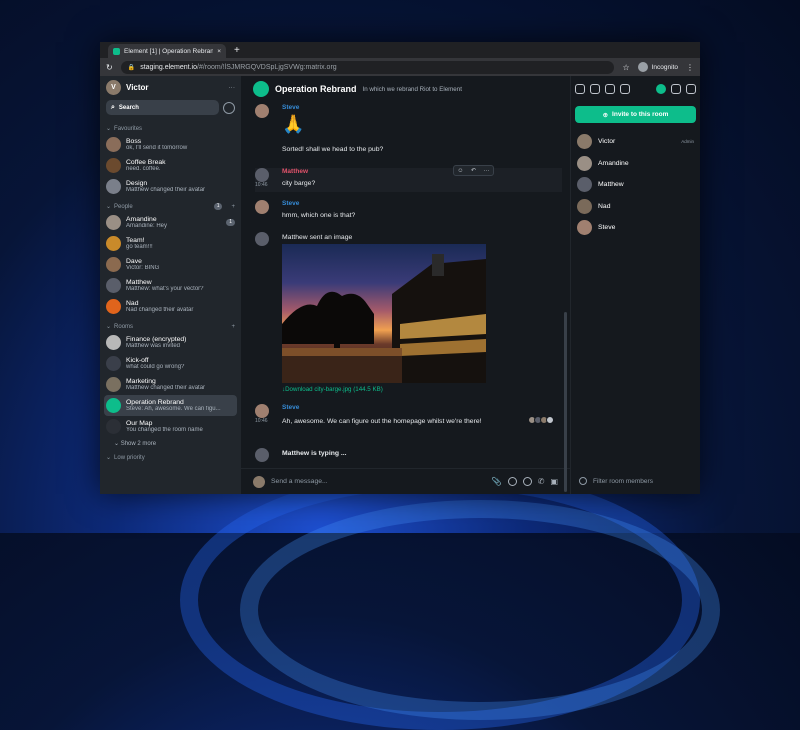 Image resolution: width=800 pixels, height=730 pixels. I want to click on room-tile: Marketing Matthew changed their avatar, so click(170, 384).